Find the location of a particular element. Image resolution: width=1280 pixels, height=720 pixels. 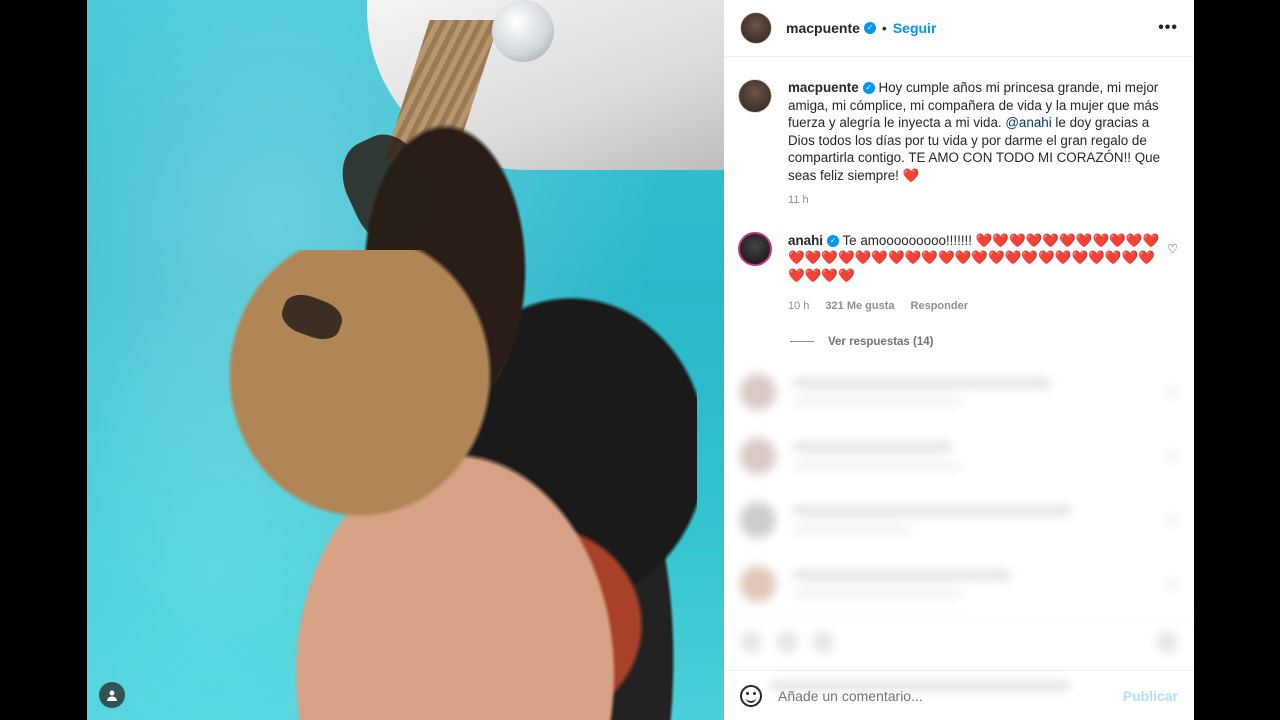

more-options-icon: ••• is located at coordinates (1168, 28).